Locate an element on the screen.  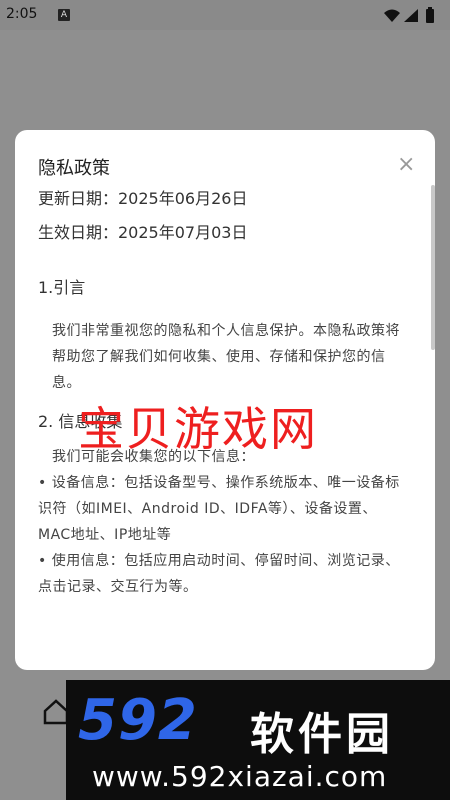
logo-url: www.592xiazai.com is located at coordinates (240, 776).